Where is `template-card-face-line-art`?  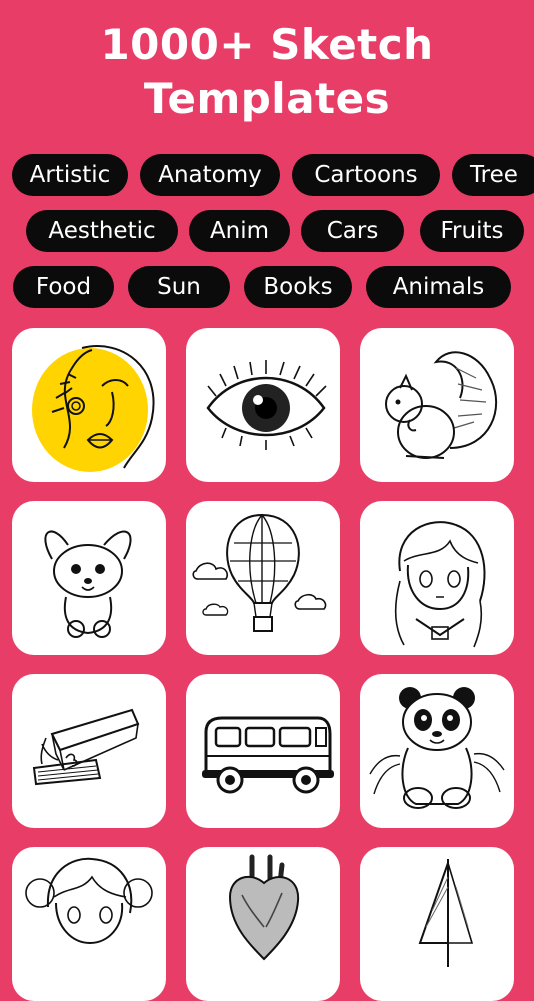 template-card-face-line-art is located at coordinates (89, 405).